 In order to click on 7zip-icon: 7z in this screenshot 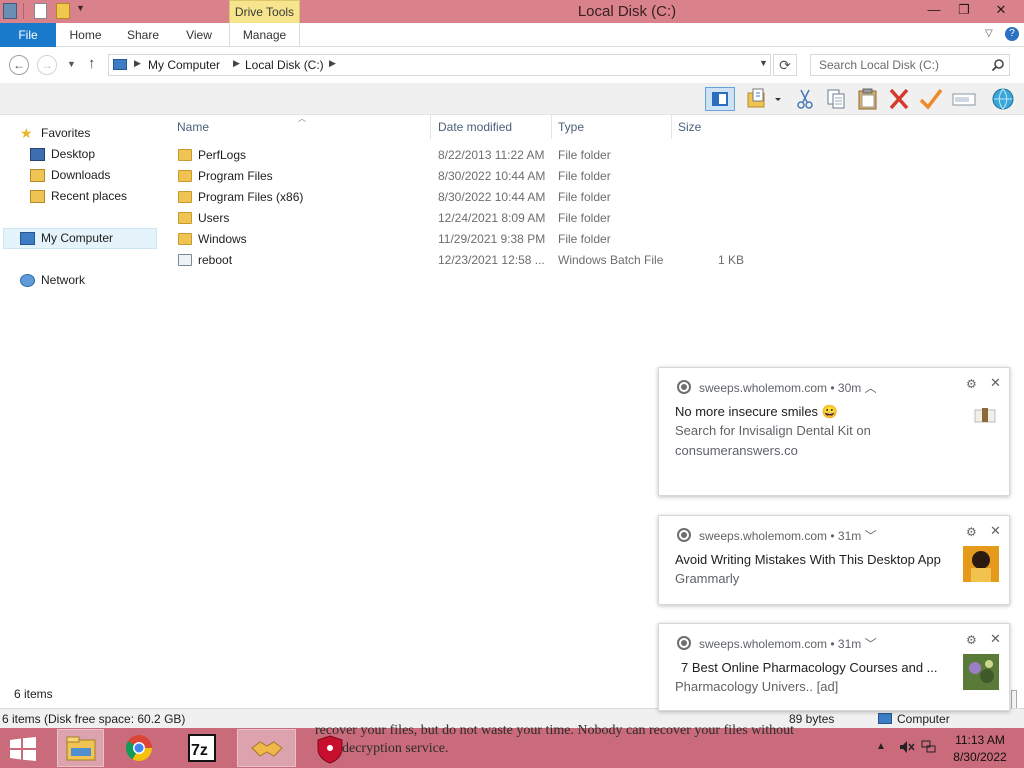, I will do `click(202, 748)`.